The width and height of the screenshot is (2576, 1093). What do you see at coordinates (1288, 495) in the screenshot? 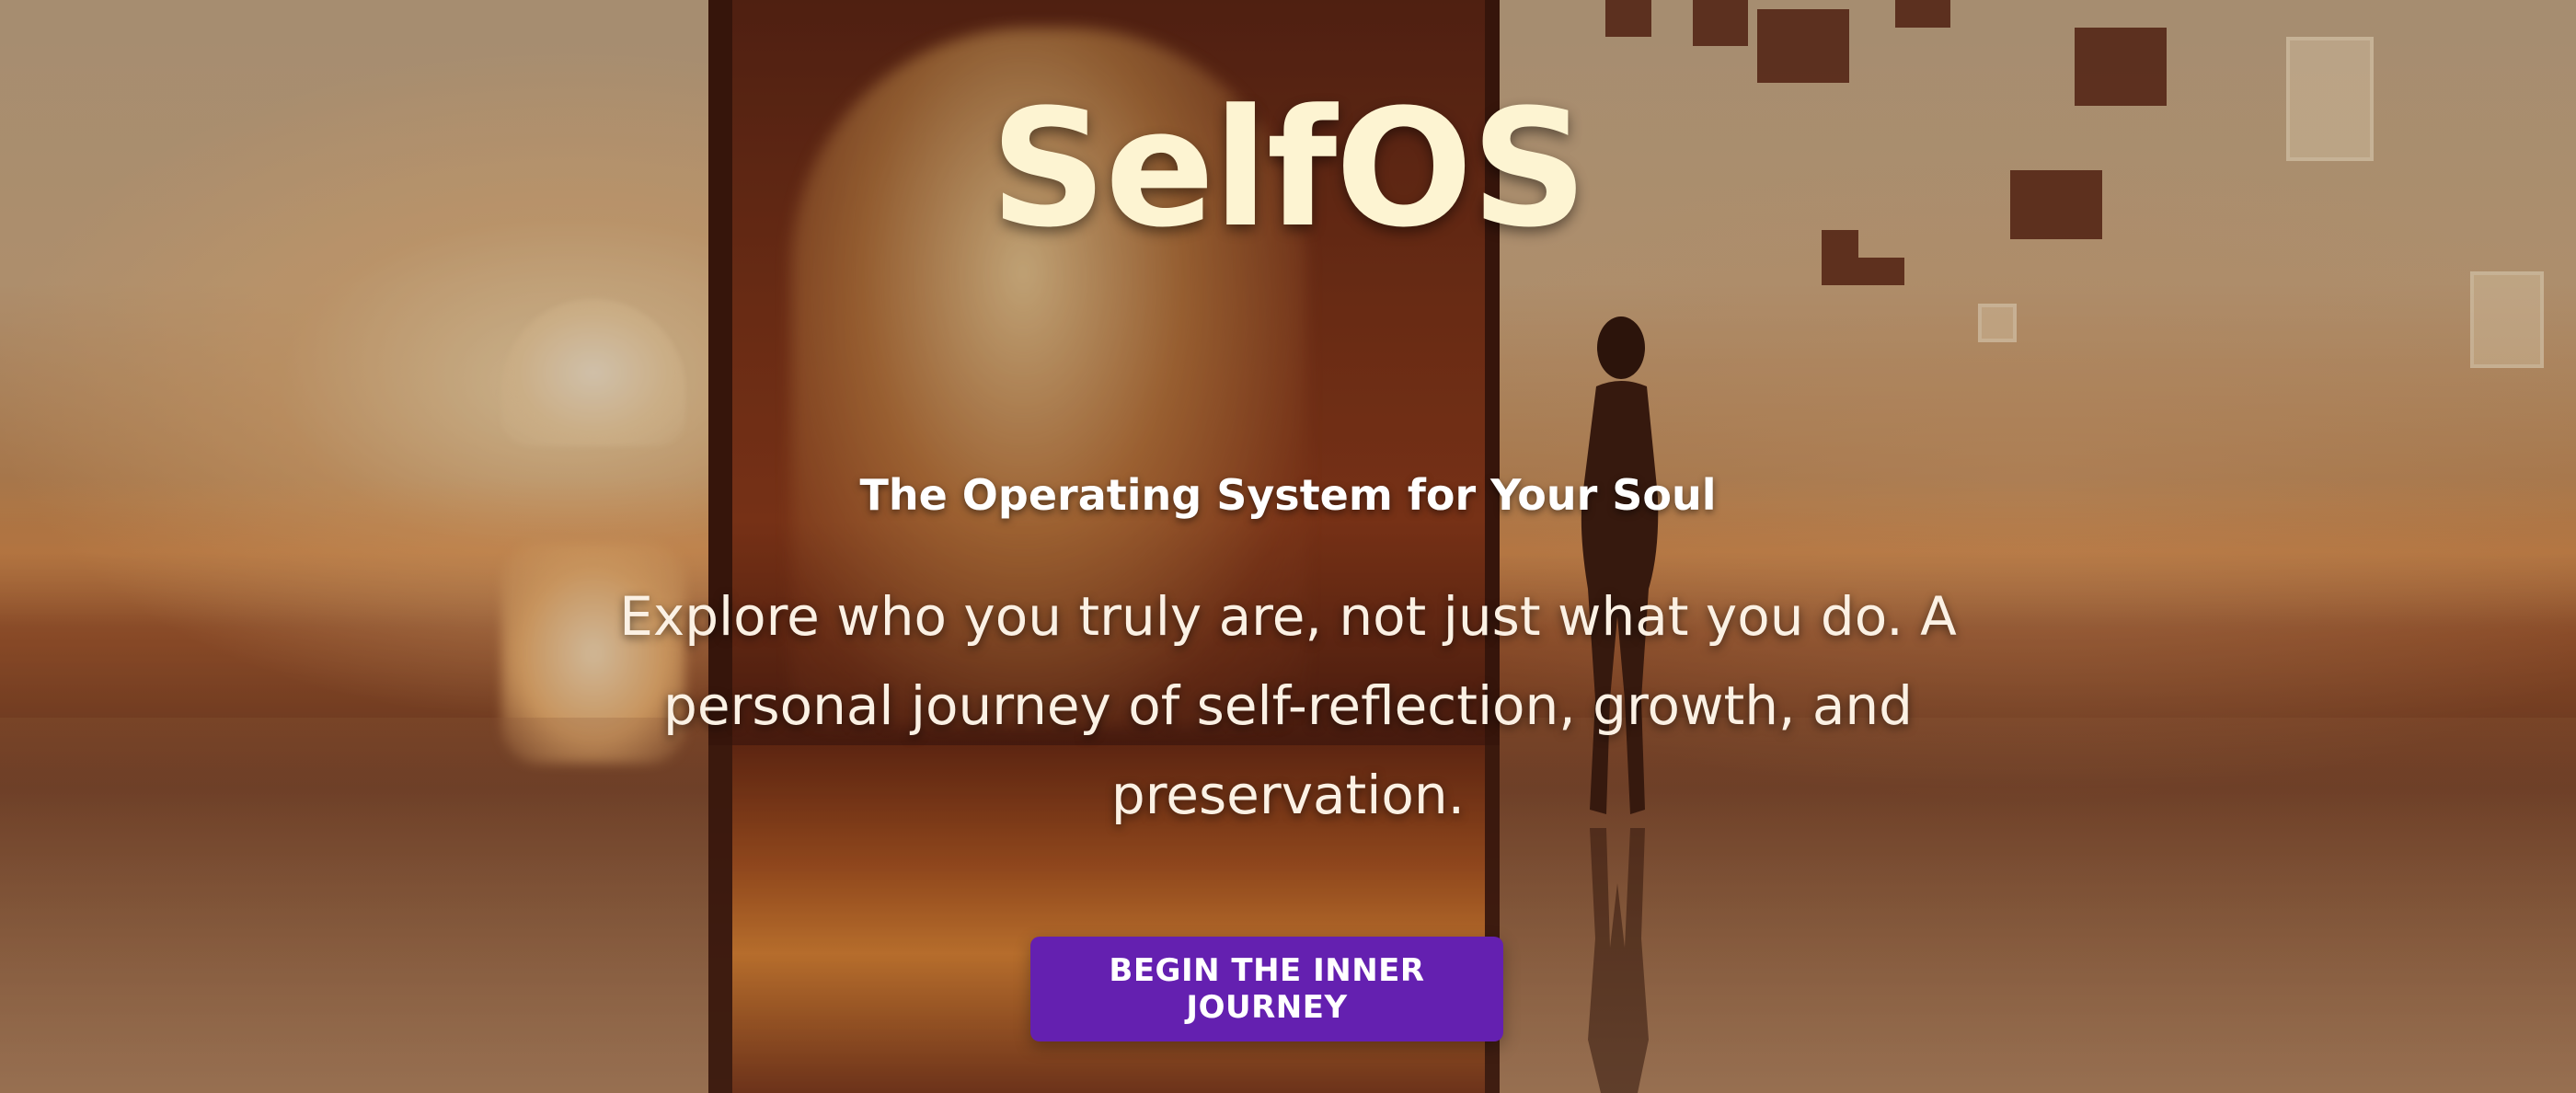
I see `tagline: The Operating System for Your Soul` at bounding box center [1288, 495].